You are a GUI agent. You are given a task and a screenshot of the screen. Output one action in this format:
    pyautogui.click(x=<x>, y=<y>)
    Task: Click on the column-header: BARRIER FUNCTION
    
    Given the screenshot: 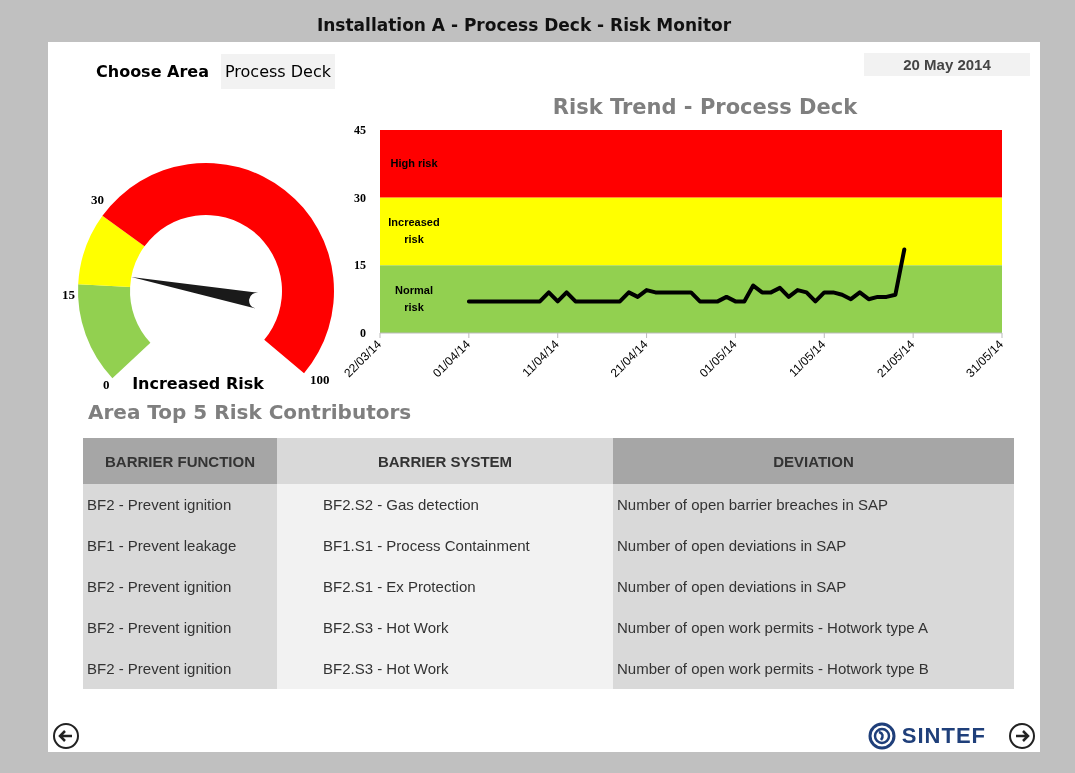 What is the action you would take?
    pyautogui.click(x=180, y=461)
    